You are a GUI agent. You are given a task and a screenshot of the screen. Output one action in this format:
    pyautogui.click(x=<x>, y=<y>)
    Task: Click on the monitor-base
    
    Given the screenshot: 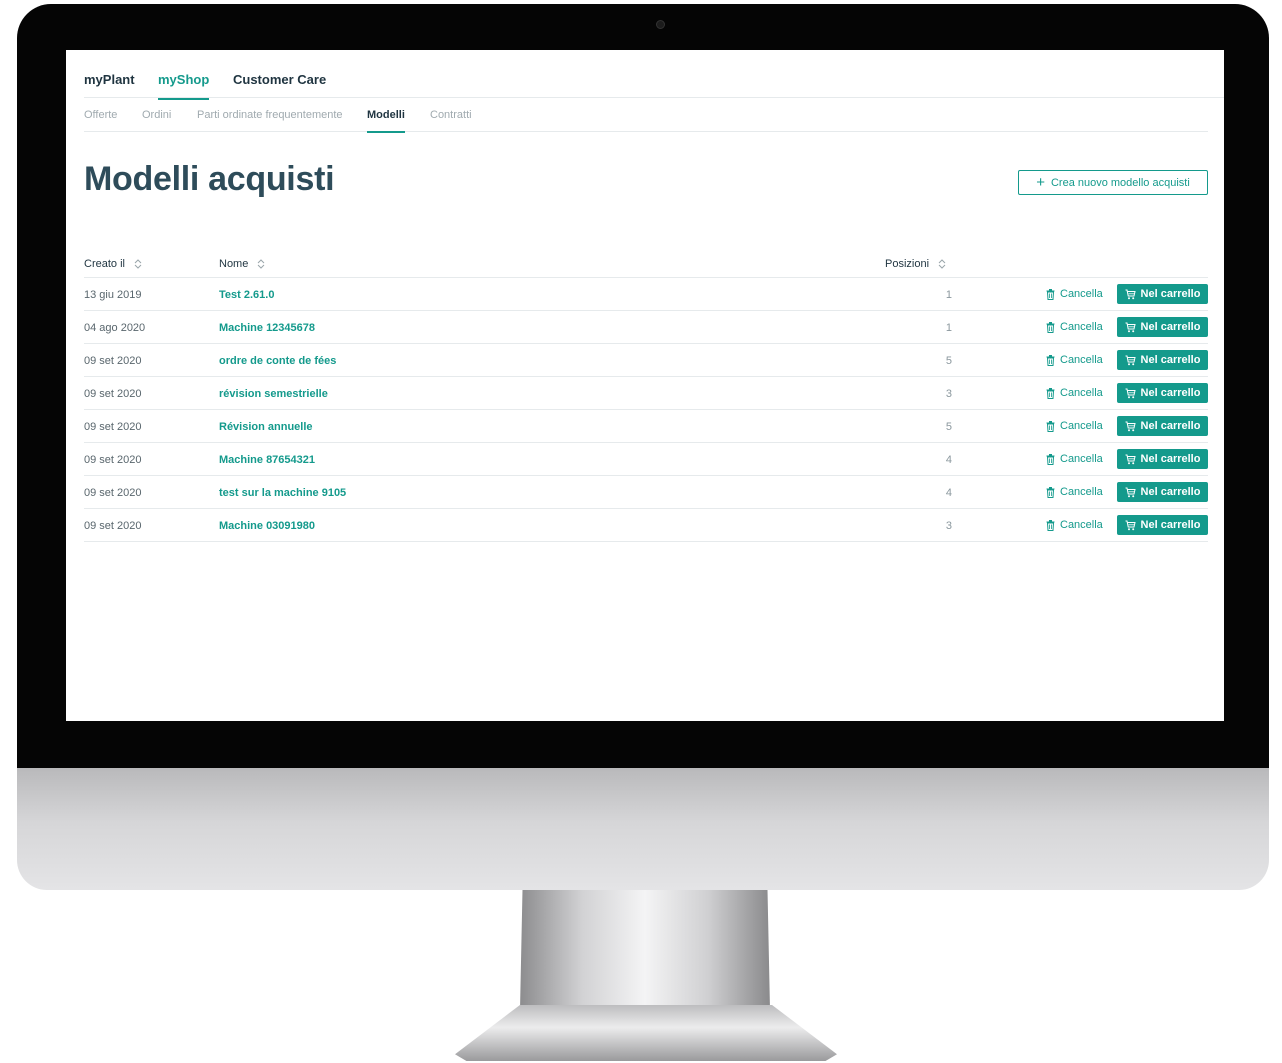 What is the action you would take?
    pyautogui.click(x=646, y=1033)
    